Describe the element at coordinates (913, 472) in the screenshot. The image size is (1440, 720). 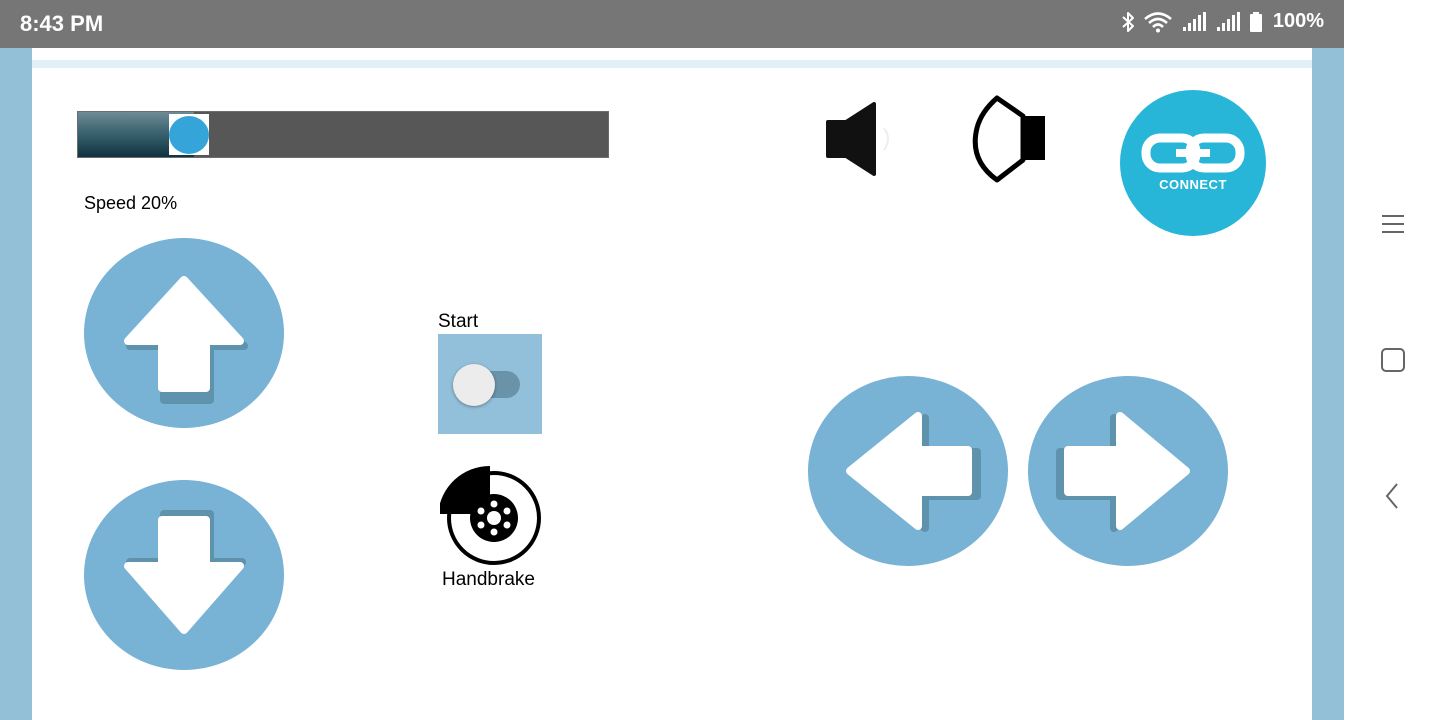
I see `left-arrow-icon` at that location.